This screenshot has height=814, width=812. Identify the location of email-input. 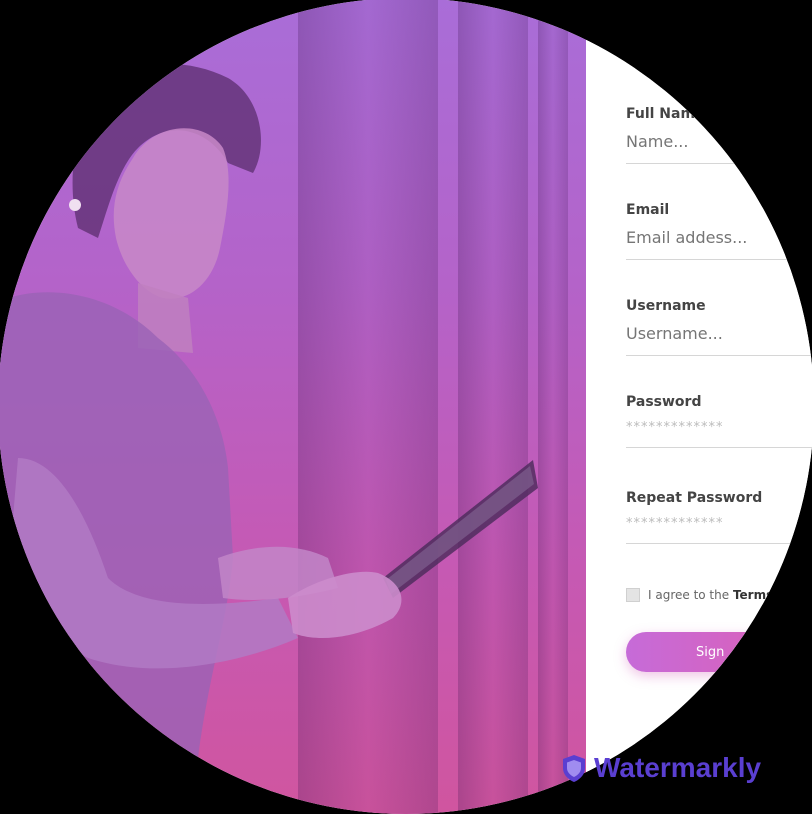
(719, 237).